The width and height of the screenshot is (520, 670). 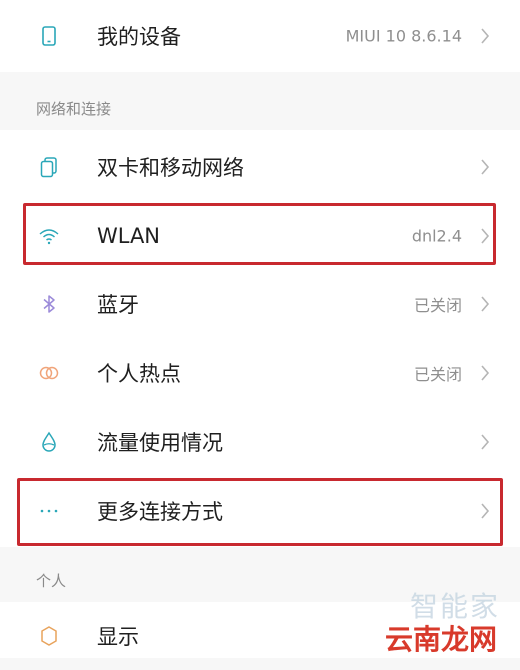 I want to click on data-usage-row: 流量使用情况, so click(x=260, y=442).